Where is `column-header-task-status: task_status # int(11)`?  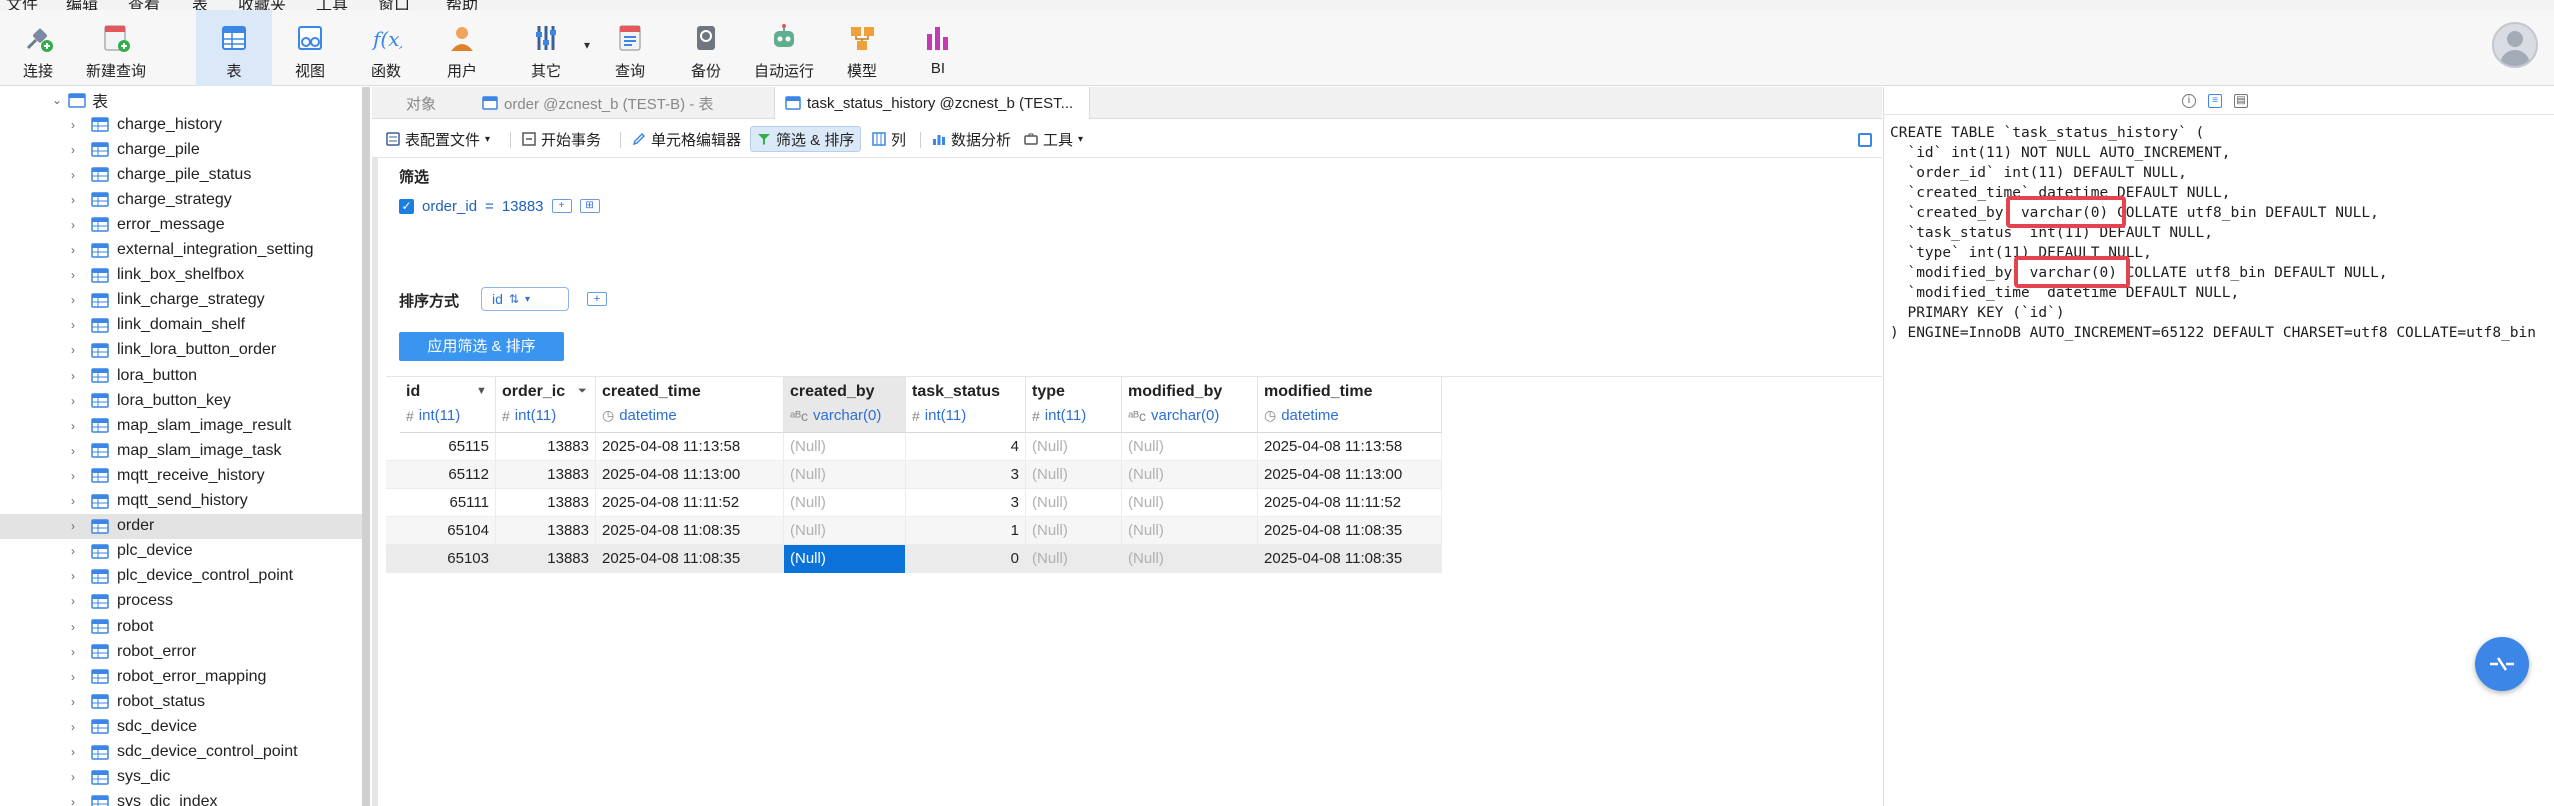
column-header-task-status: task_status # int(11) is located at coordinates (966, 405).